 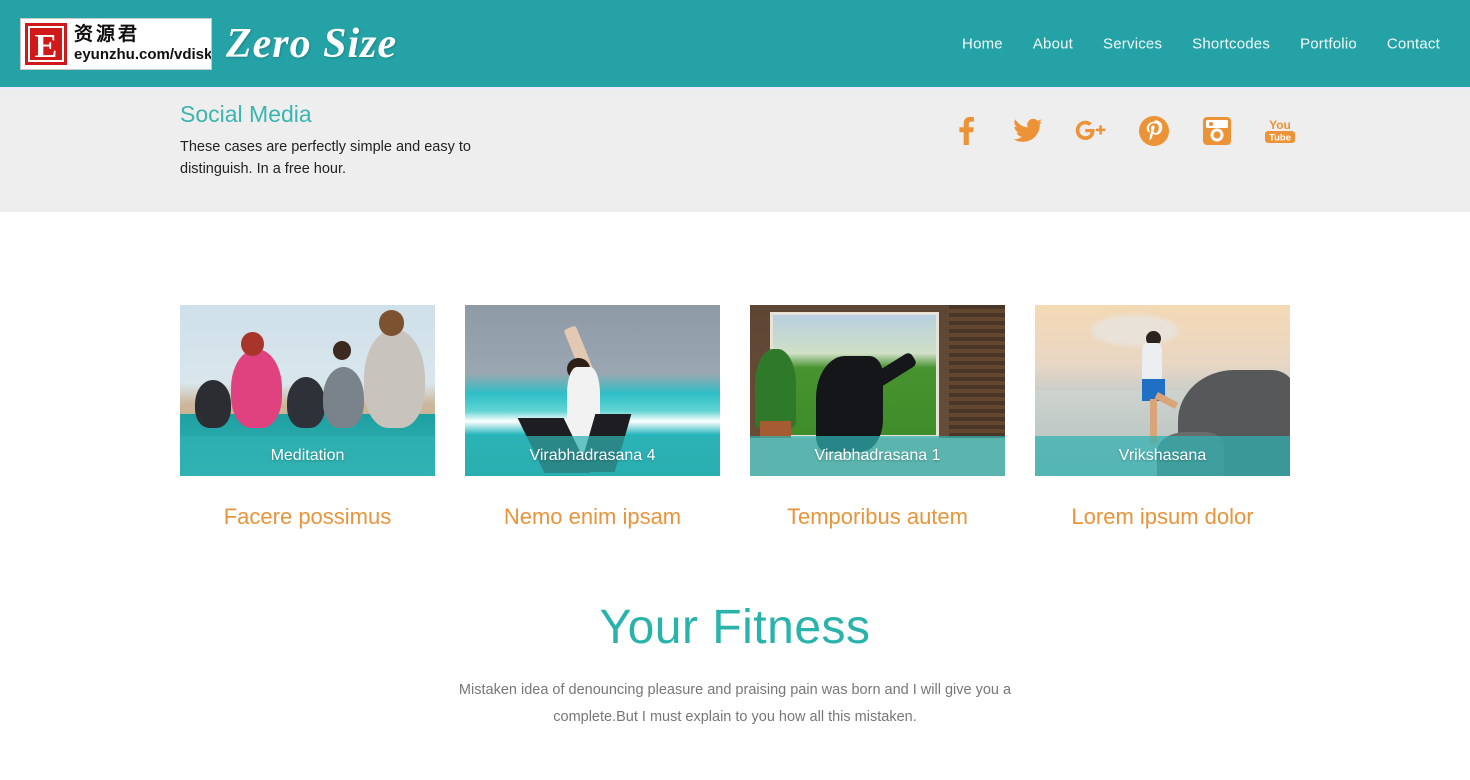 I want to click on card-image: Virabhadrasana 4, so click(x=592, y=390).